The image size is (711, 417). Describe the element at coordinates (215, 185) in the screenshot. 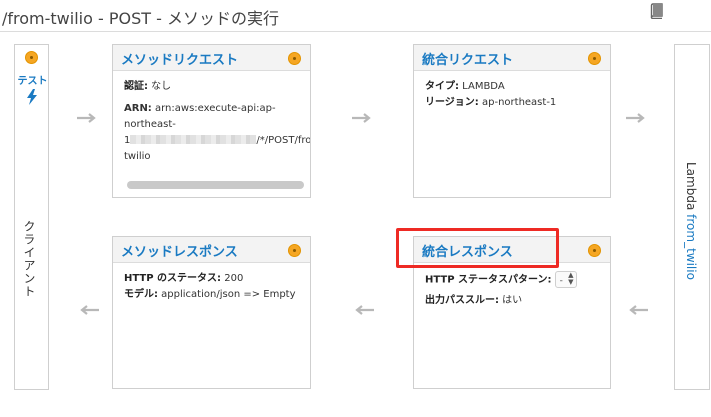

I see `horizontal-scrollbar` at that location.